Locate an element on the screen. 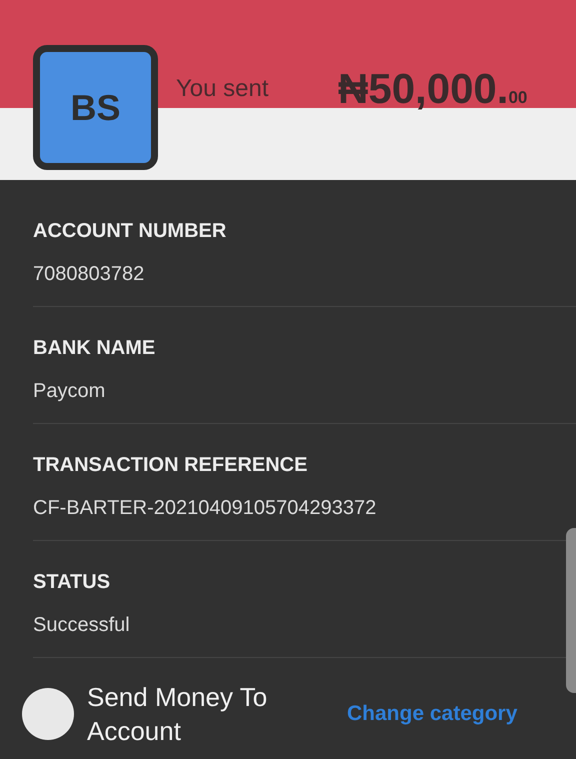 Image resolution: width=576 pixels, height=759 pixels. field-label: STATUS is located at coordinates (72, 582).